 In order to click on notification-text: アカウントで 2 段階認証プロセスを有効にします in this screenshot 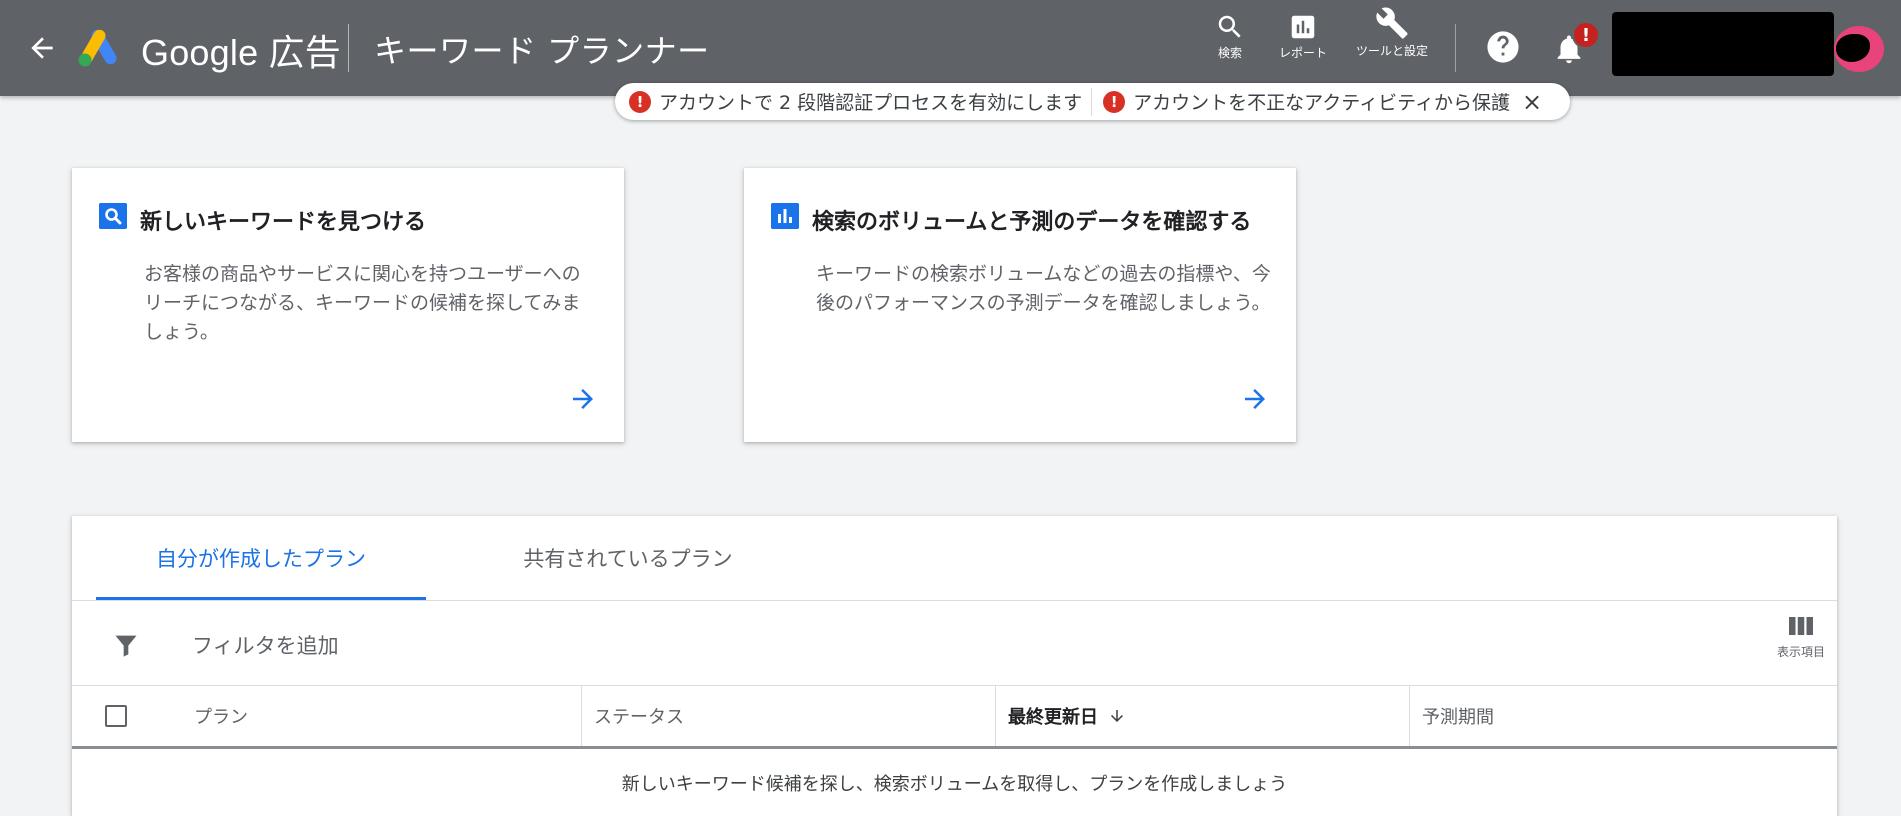, I will do `click(871, 103)`.